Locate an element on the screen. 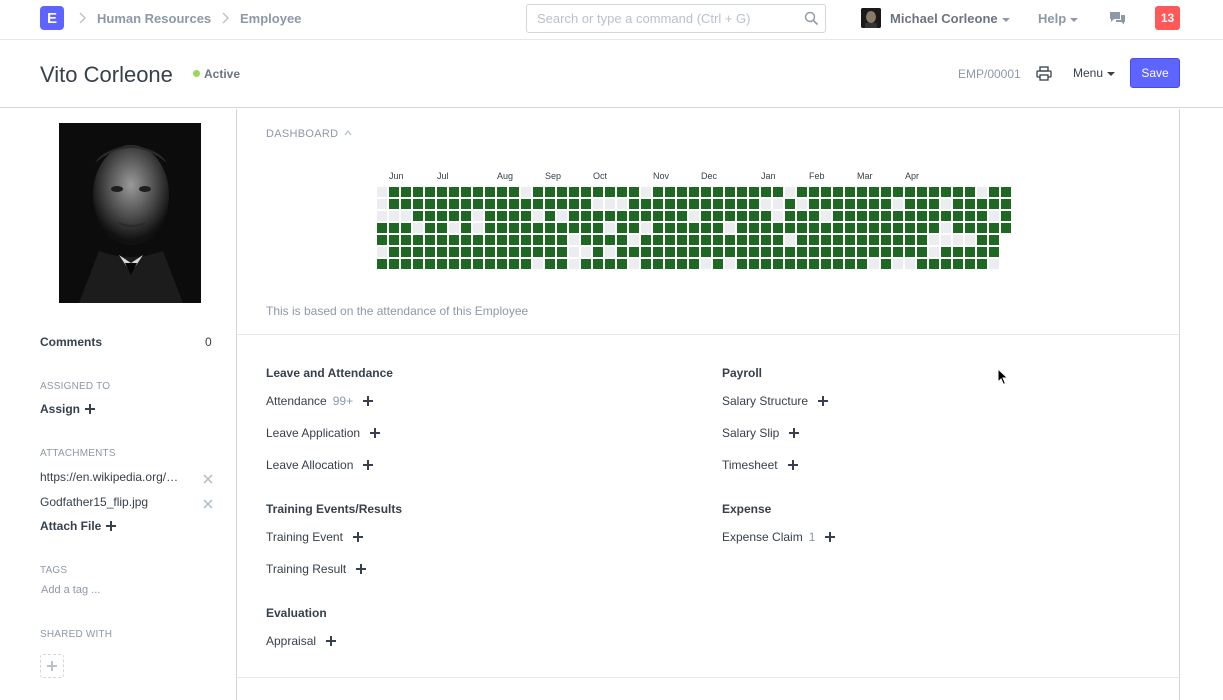  save-button: Save is located at coordinates (1155, 73).